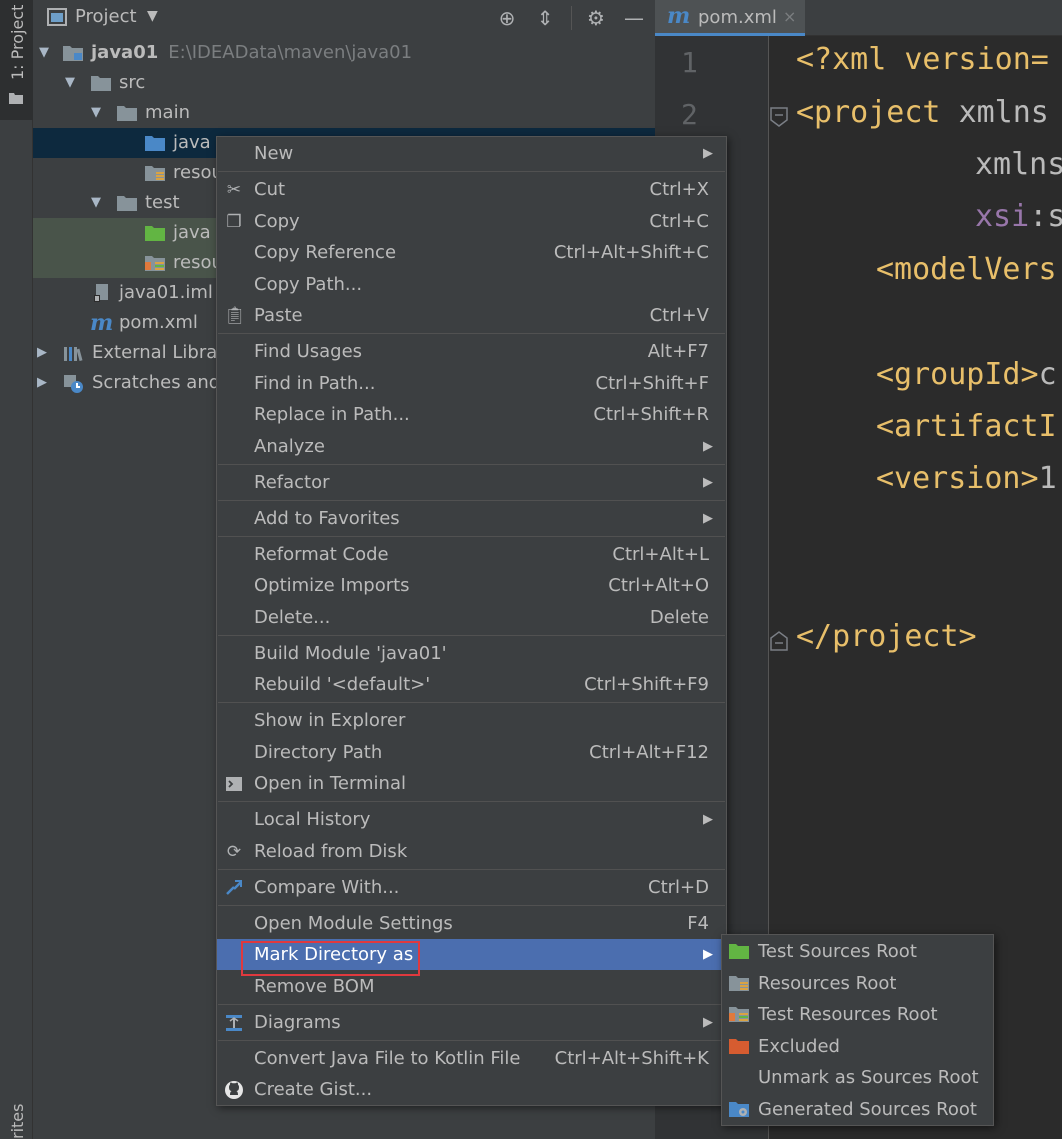 The height and width of the screenshot is (1139, 1062). Describe the element at coordinates (737, 17) in the screenshot. I see `tab-label: pom.xml` at that location.